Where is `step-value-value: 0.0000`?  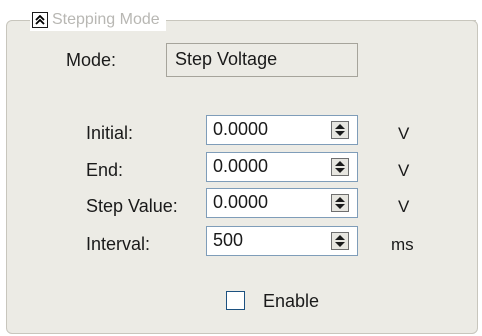
step-value-value: 0.0000 is located at coordinates (241, 202).